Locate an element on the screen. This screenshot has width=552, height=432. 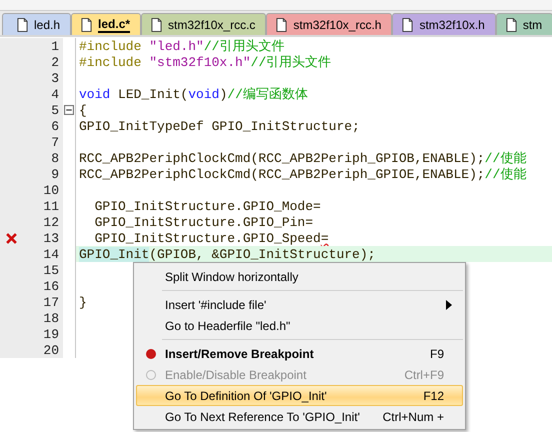
menu-item: Insert/Remove Breakpoint F9 is located at coordinates (299, 353).